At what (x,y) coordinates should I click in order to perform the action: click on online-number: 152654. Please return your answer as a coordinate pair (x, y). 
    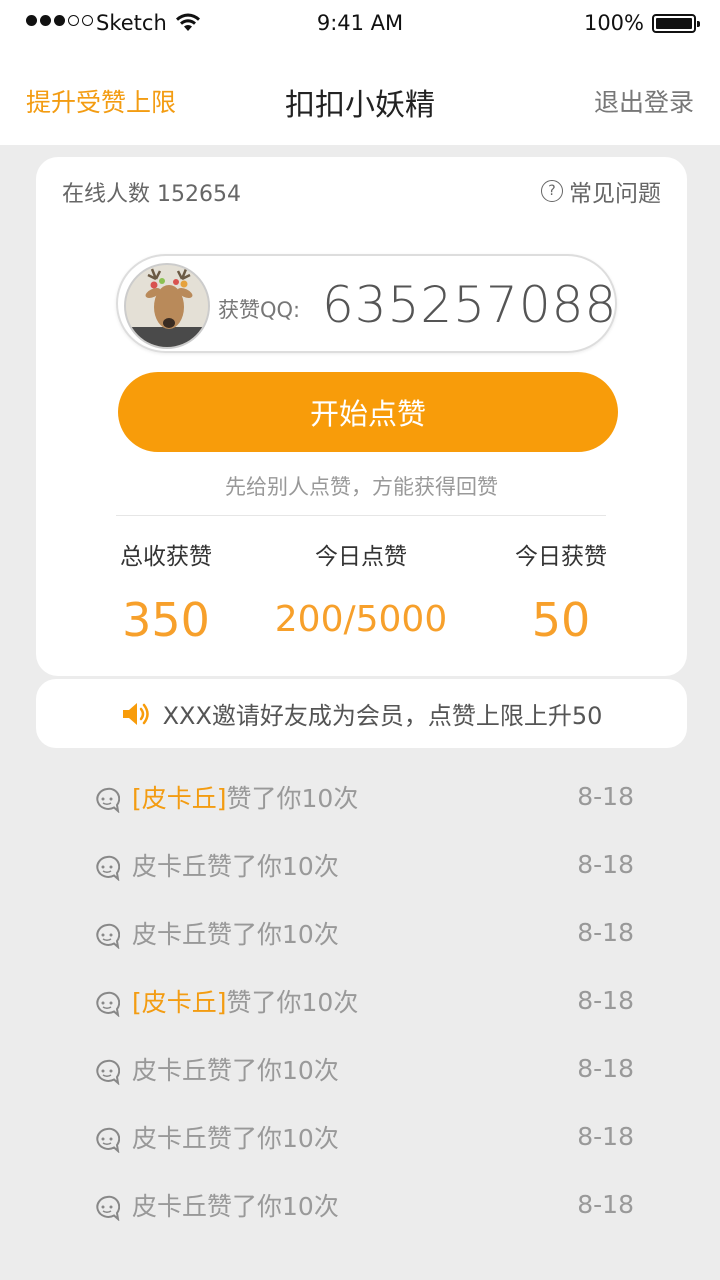
    Looking at the image, I should click on (199, 194).